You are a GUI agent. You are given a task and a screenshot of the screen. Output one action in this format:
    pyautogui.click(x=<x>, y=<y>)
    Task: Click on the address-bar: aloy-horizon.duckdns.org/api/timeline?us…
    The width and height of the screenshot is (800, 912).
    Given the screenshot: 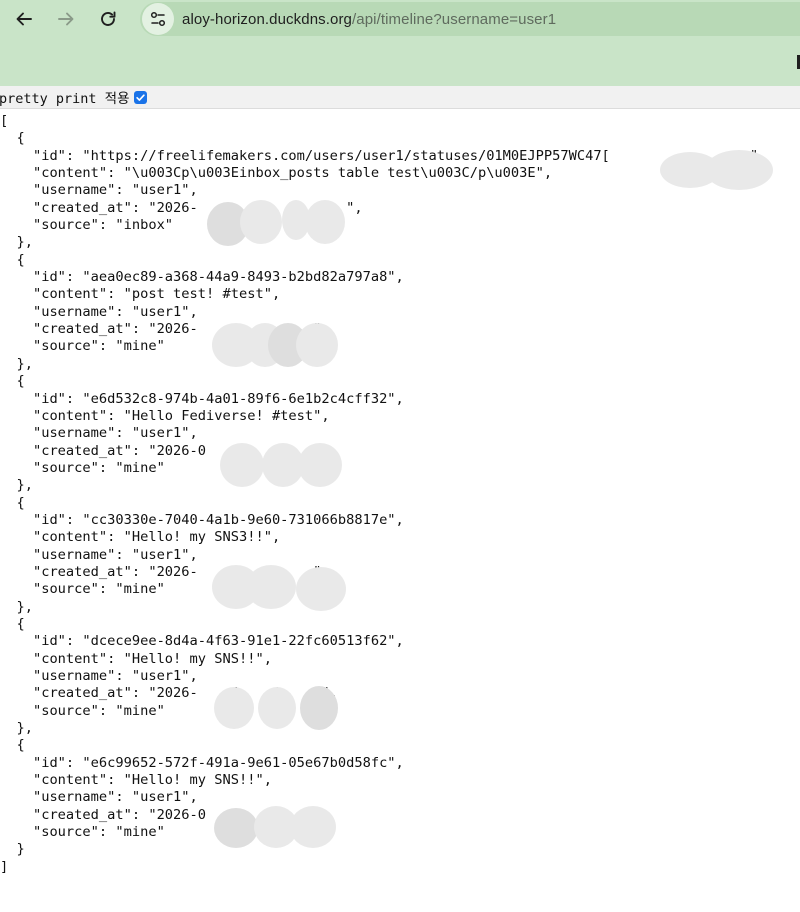 What is the action you would take?
    pyautogui.click(x=470, y=19)
    